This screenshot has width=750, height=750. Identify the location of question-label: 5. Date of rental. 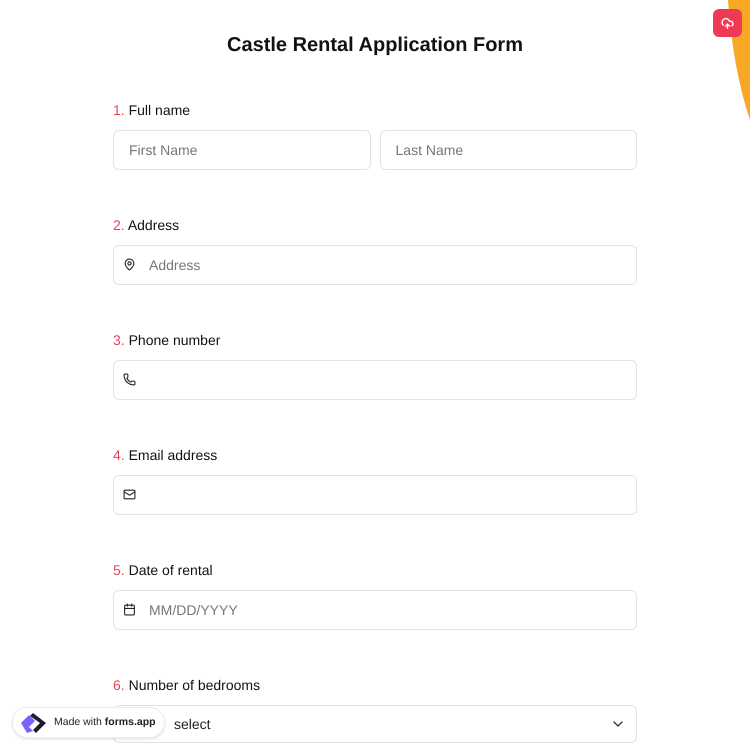
(163, 570).